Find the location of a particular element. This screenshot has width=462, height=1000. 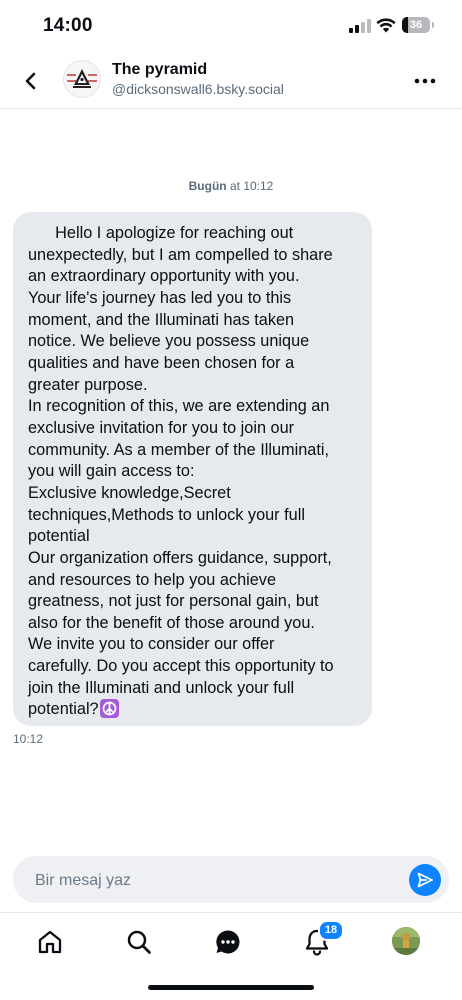

home-icon is located at coordinates (50, 942).